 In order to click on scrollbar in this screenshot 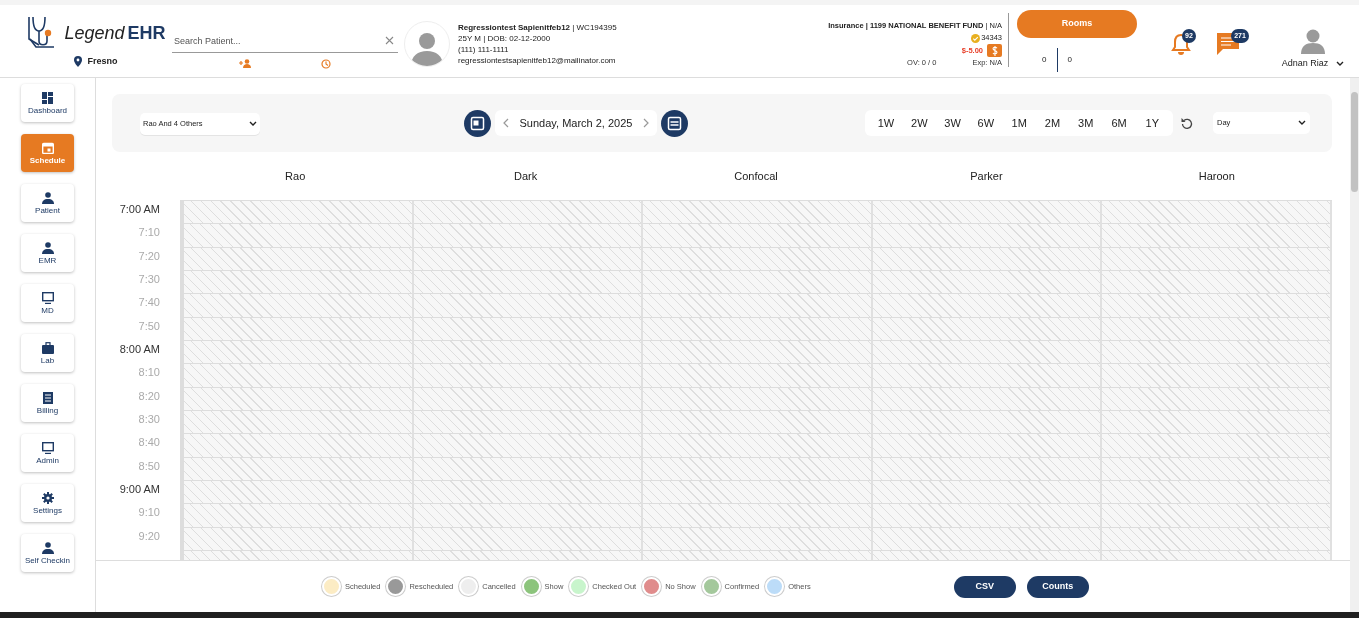, I will do `click(1354, 345)`.